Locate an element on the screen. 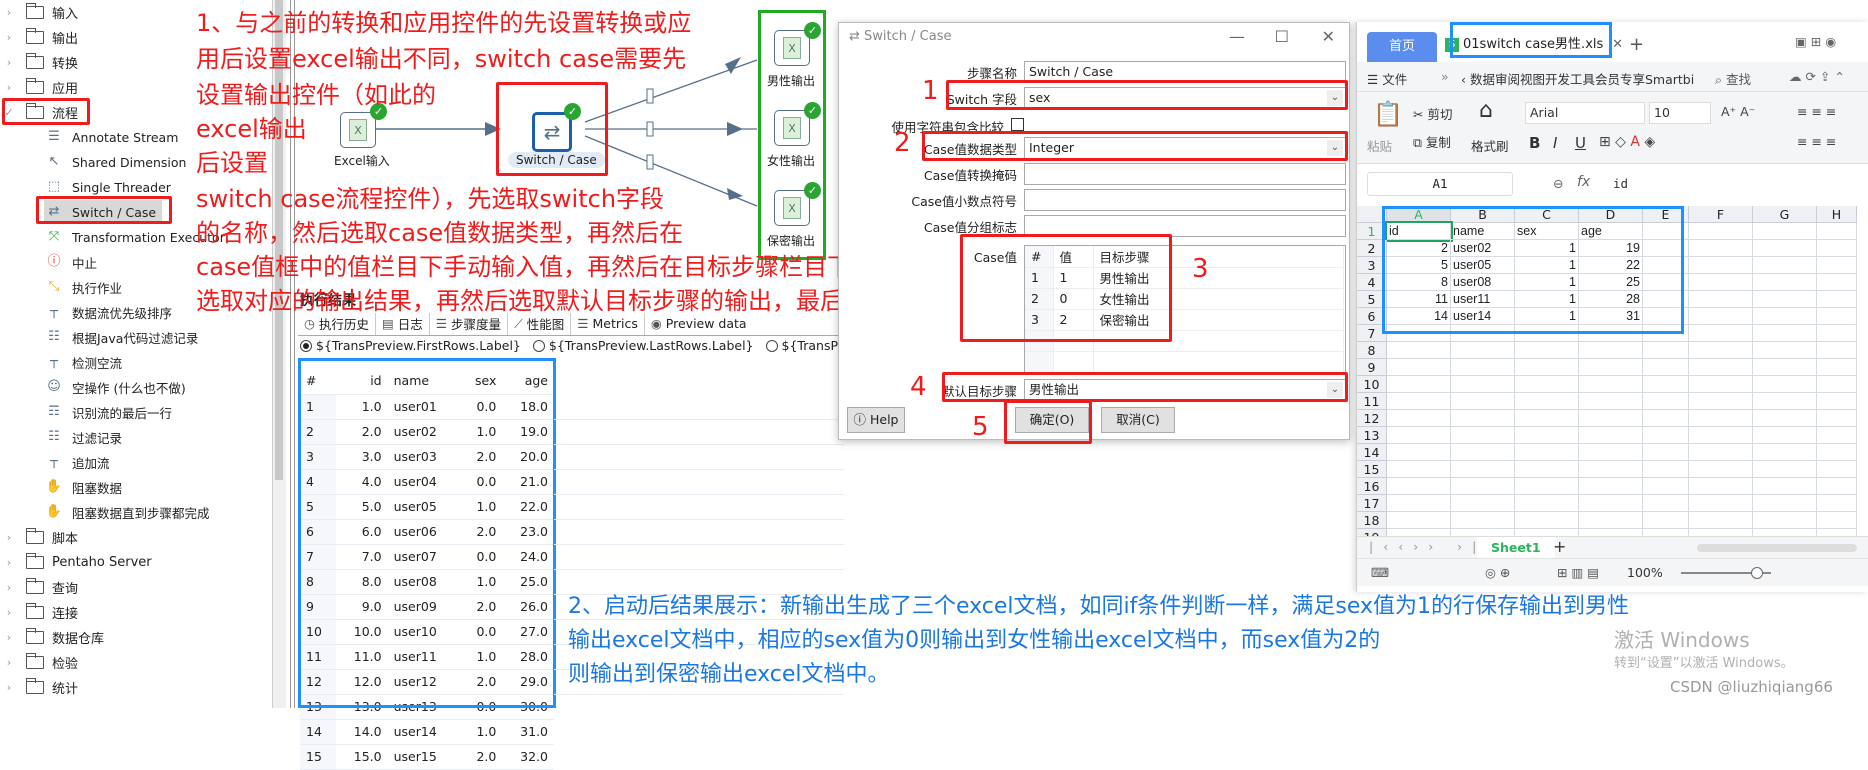 The width and height of the screenshot is (1868, 770). ribbon-tab-strip: ‹ 数据审阅视图开发工具会员专享Smartbi is located at coordinates (1577, 78).